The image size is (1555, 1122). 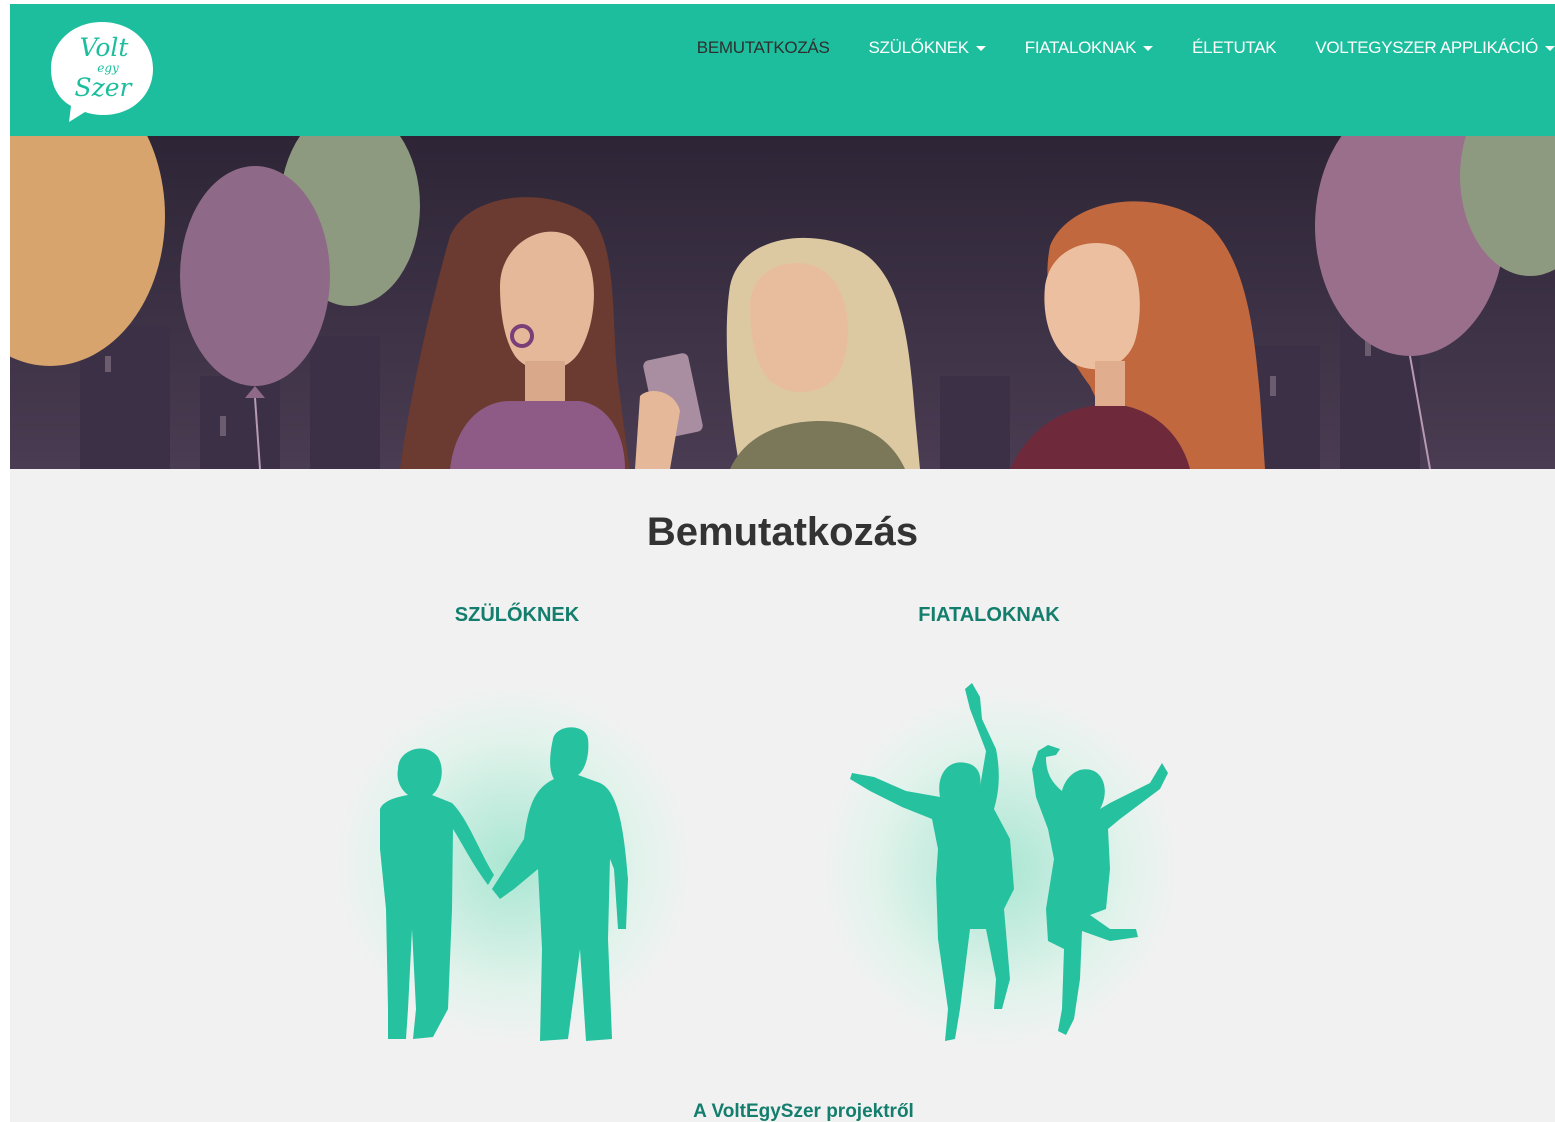 What do you see at coordinates (1080, 47) in the screenshot?
I see `nav-label: FIATALOKNAK` at bounding box center [1080, 47].